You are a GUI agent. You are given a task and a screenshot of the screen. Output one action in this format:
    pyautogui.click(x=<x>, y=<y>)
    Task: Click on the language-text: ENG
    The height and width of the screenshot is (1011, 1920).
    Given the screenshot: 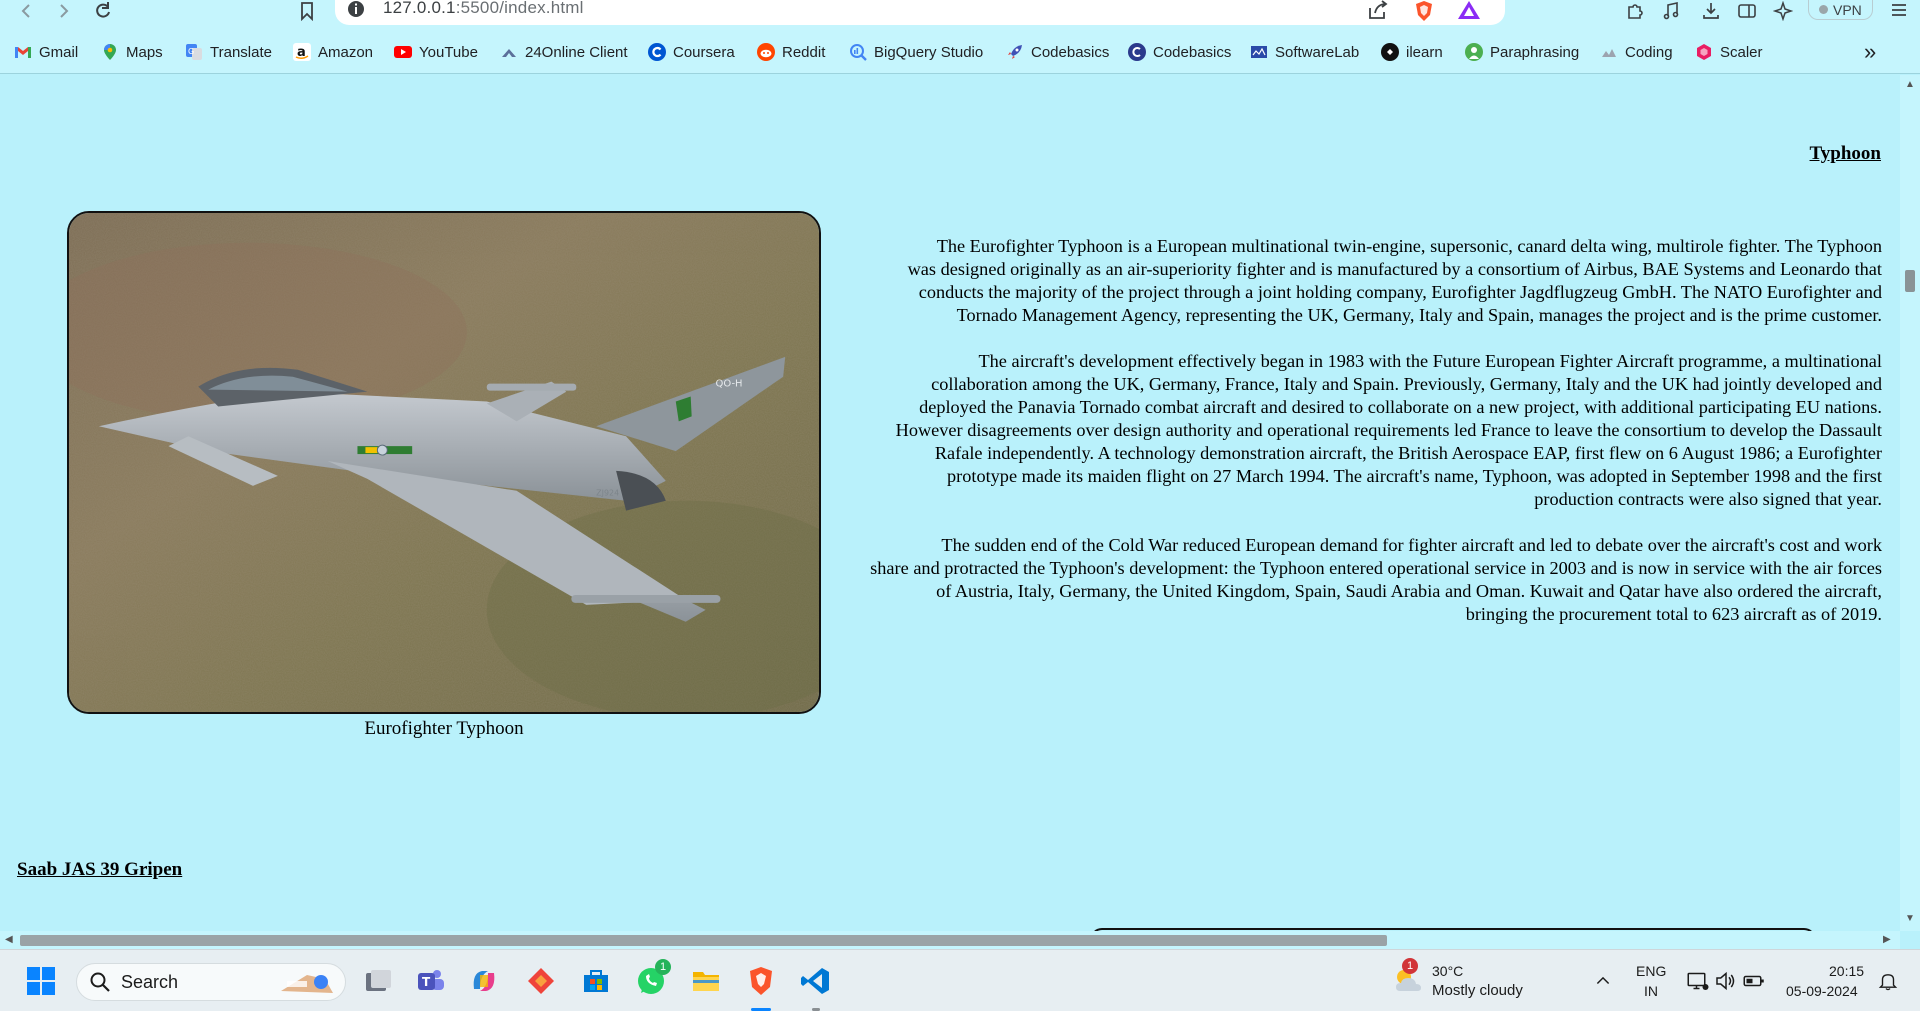 What is the action you would take?
    pyautogui.click(x=1651, y=971)
    